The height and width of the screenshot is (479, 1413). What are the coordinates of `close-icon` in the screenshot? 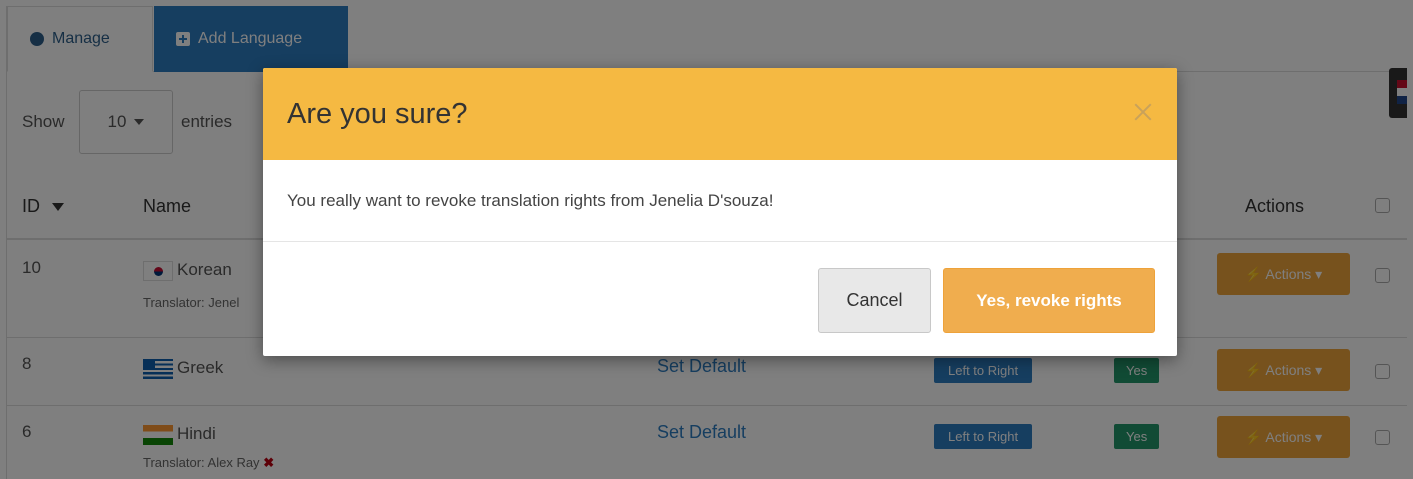 It's located at (1143, 112).